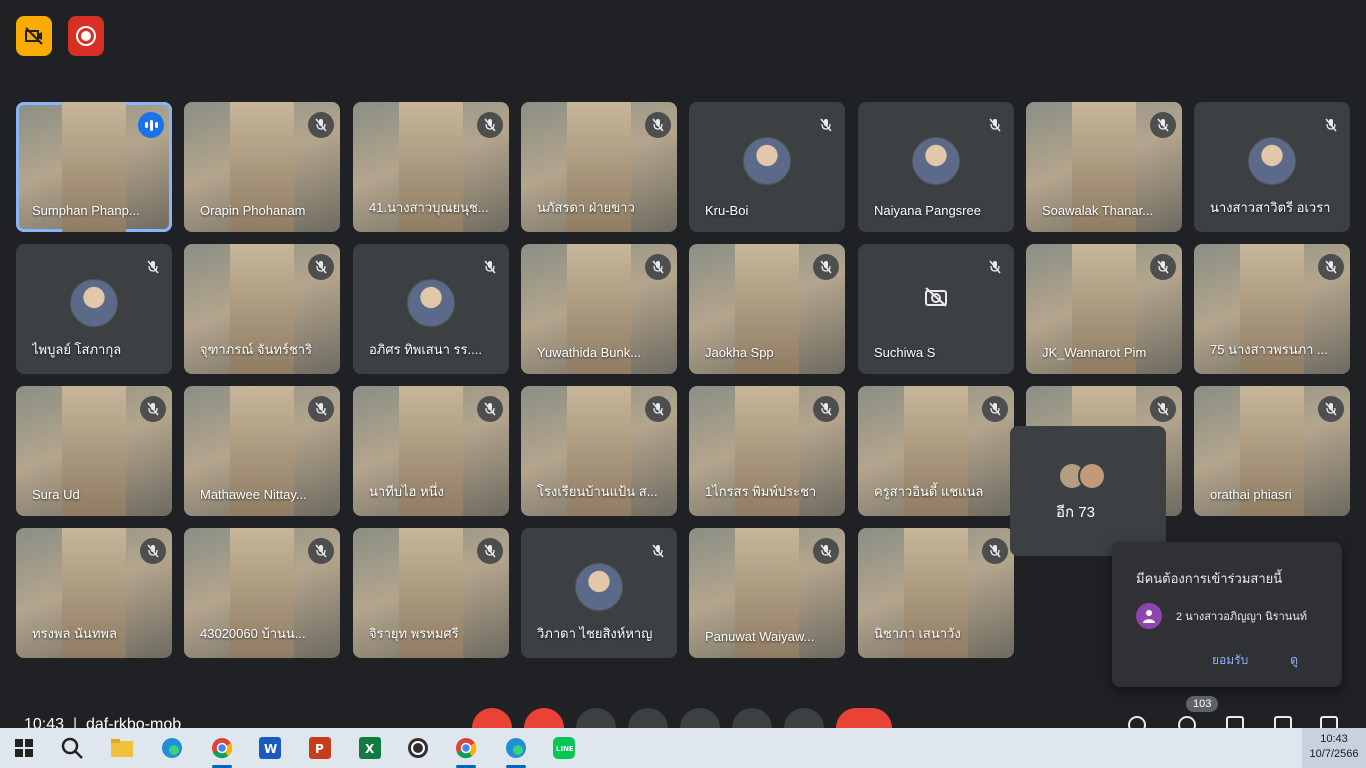  Describe the element at coordinates (1094, 352) in the screenshot. I see `participant-name: JK_Wannarot Pim` at that location.